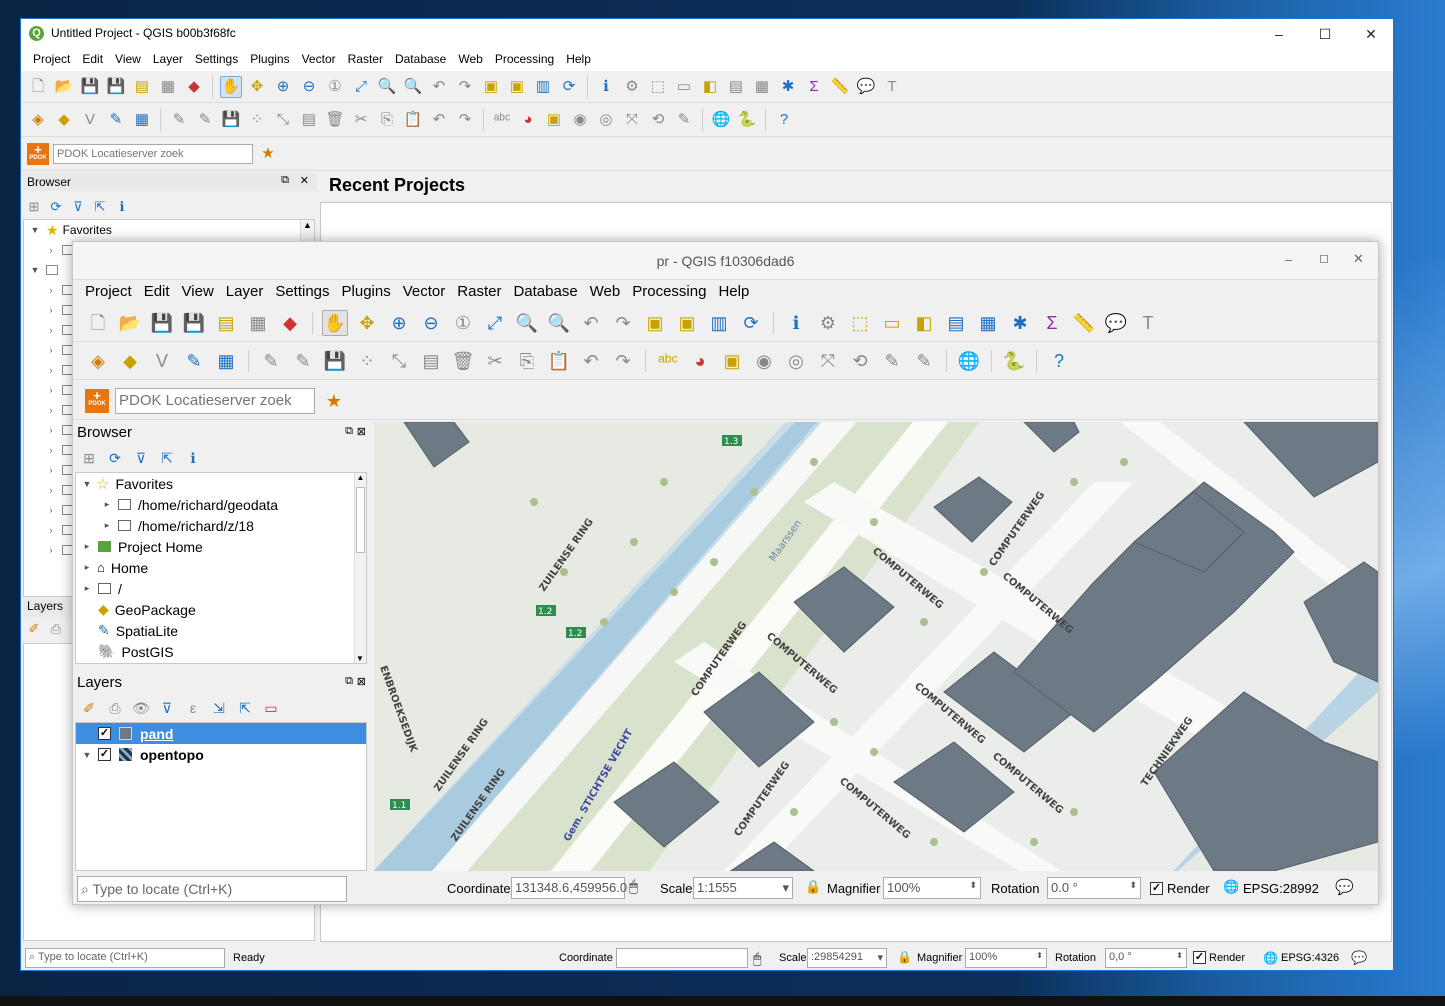  Describe the element at coordinates (633, 886) in the screenshot. I see `toggle-extents-icon: 🖱` at that location.